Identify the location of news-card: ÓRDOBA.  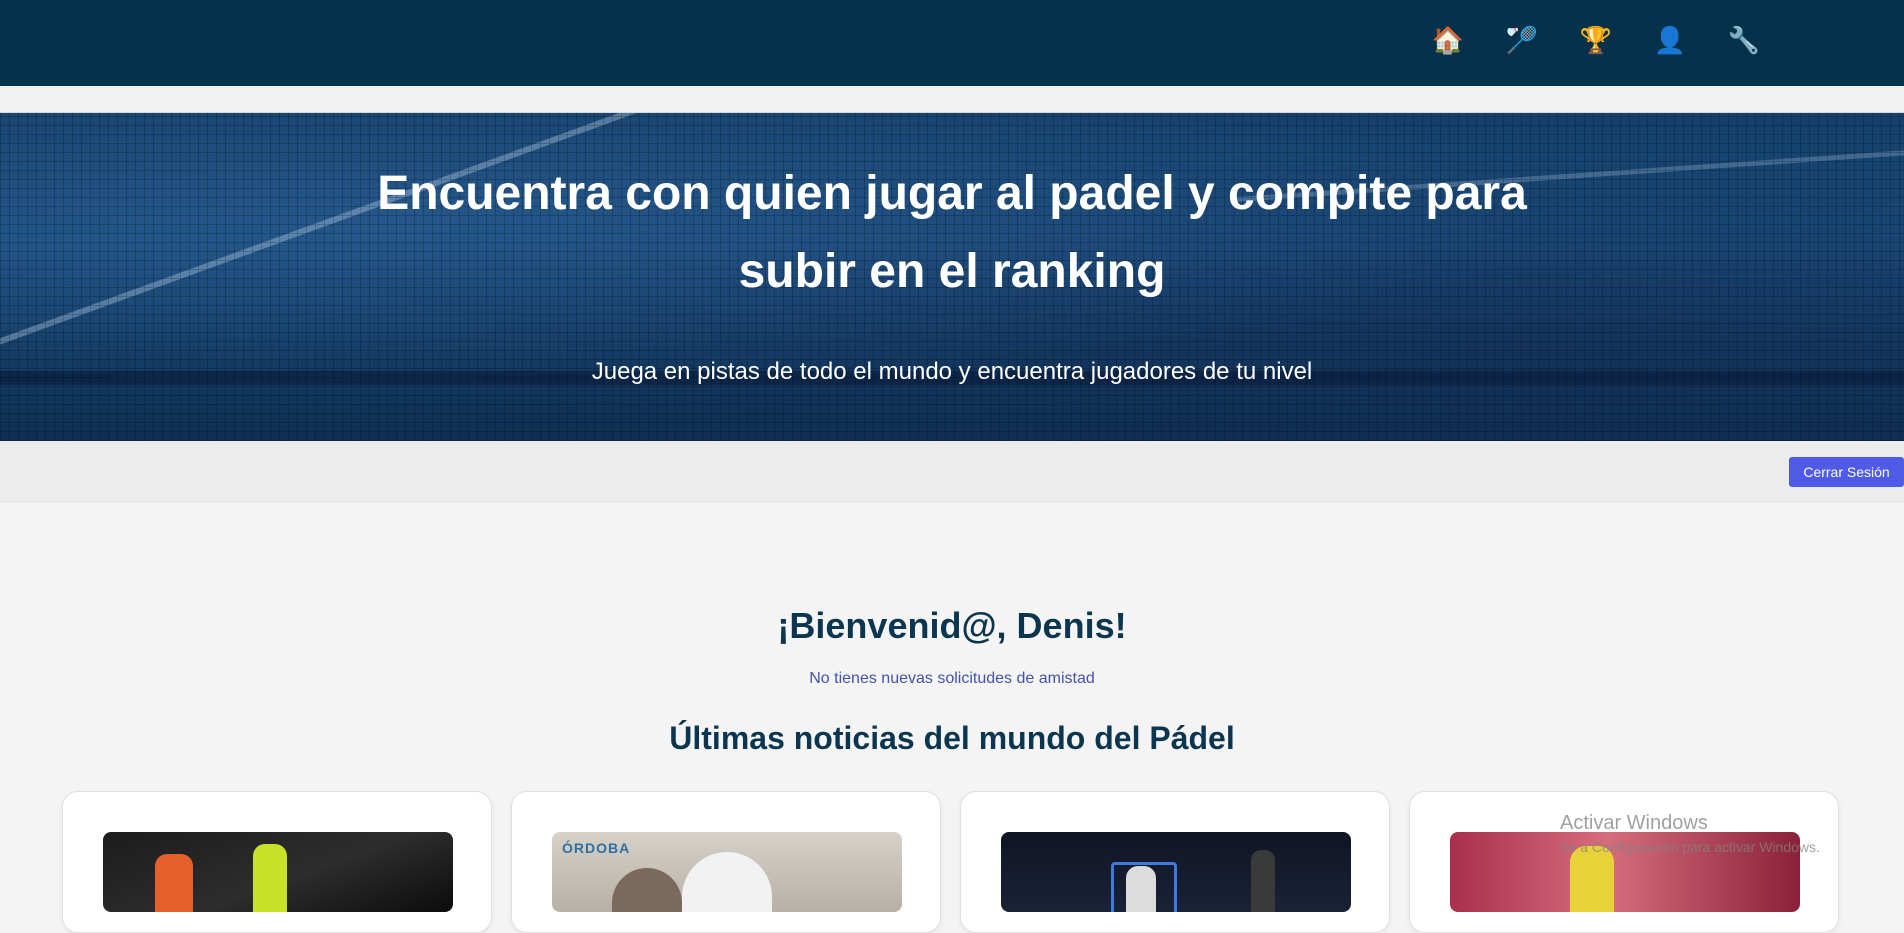
(726, 862).